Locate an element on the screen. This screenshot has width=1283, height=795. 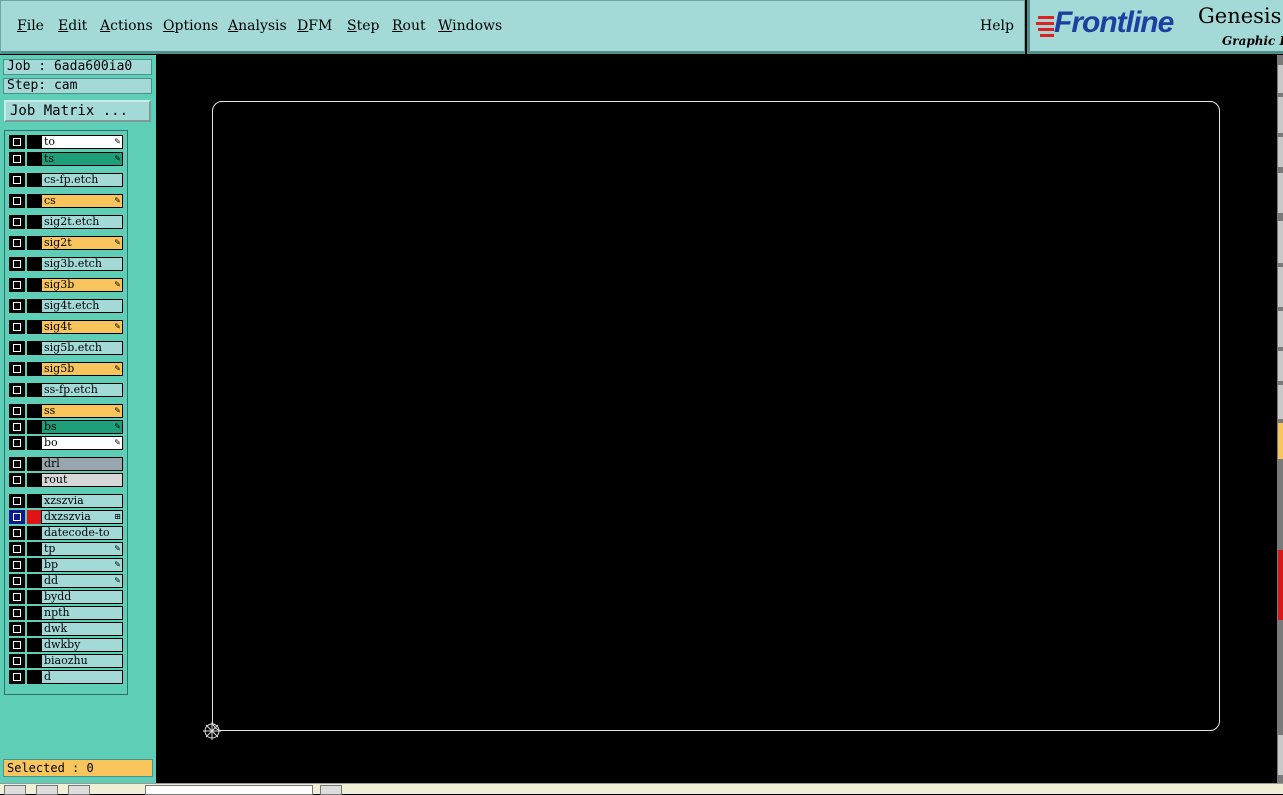
layer-row: tp ✎ is located at coordinates (67, 549).